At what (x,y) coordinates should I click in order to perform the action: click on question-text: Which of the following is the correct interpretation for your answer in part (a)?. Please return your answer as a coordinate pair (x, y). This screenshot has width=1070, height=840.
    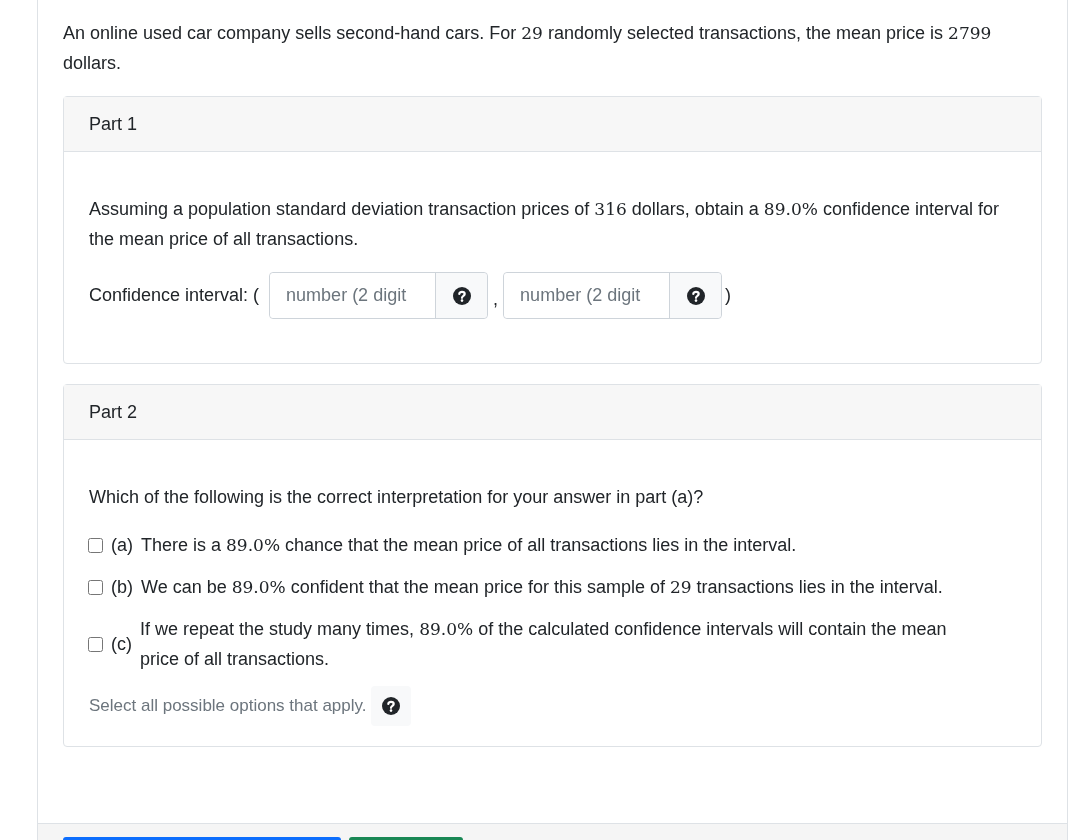
    Looking at the image, I should click on (397, 497).